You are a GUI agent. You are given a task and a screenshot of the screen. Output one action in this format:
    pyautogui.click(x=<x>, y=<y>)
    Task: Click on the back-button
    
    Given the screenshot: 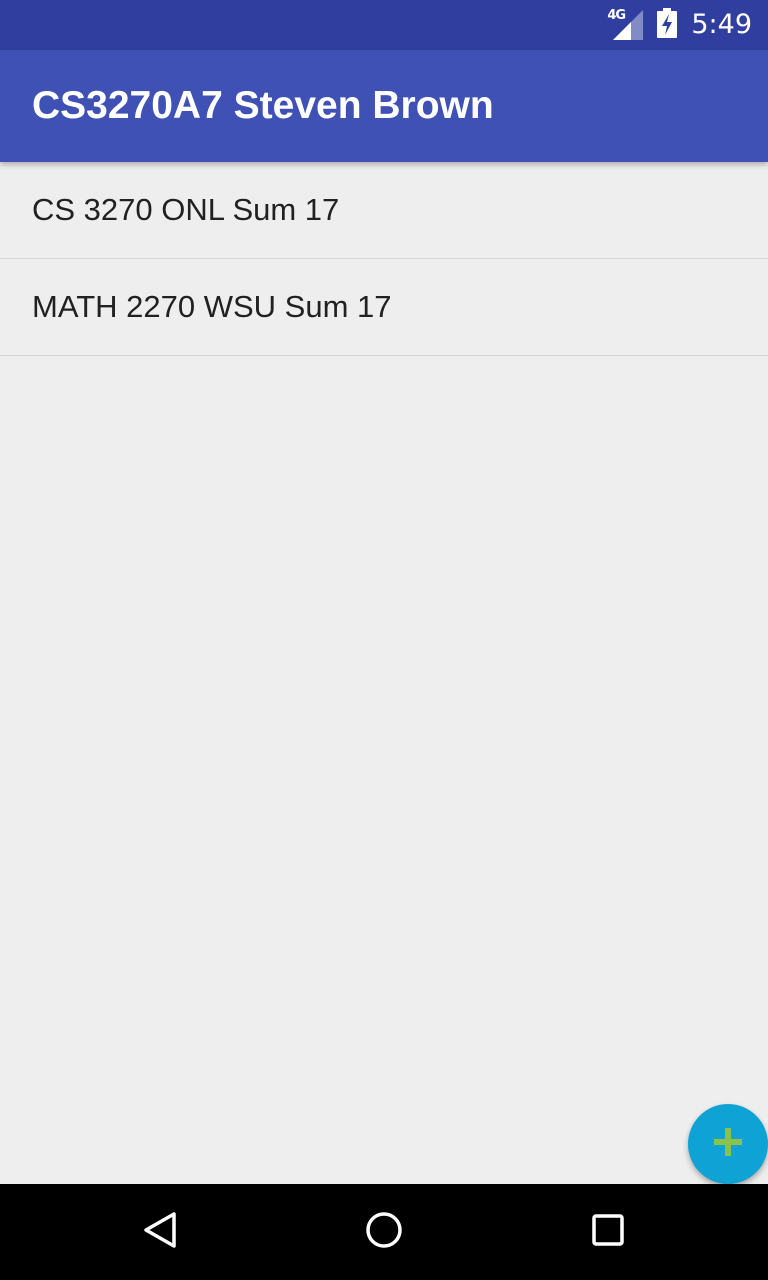 What is the action you would take?
    pyautogui.click(x=160, y=1232)
    